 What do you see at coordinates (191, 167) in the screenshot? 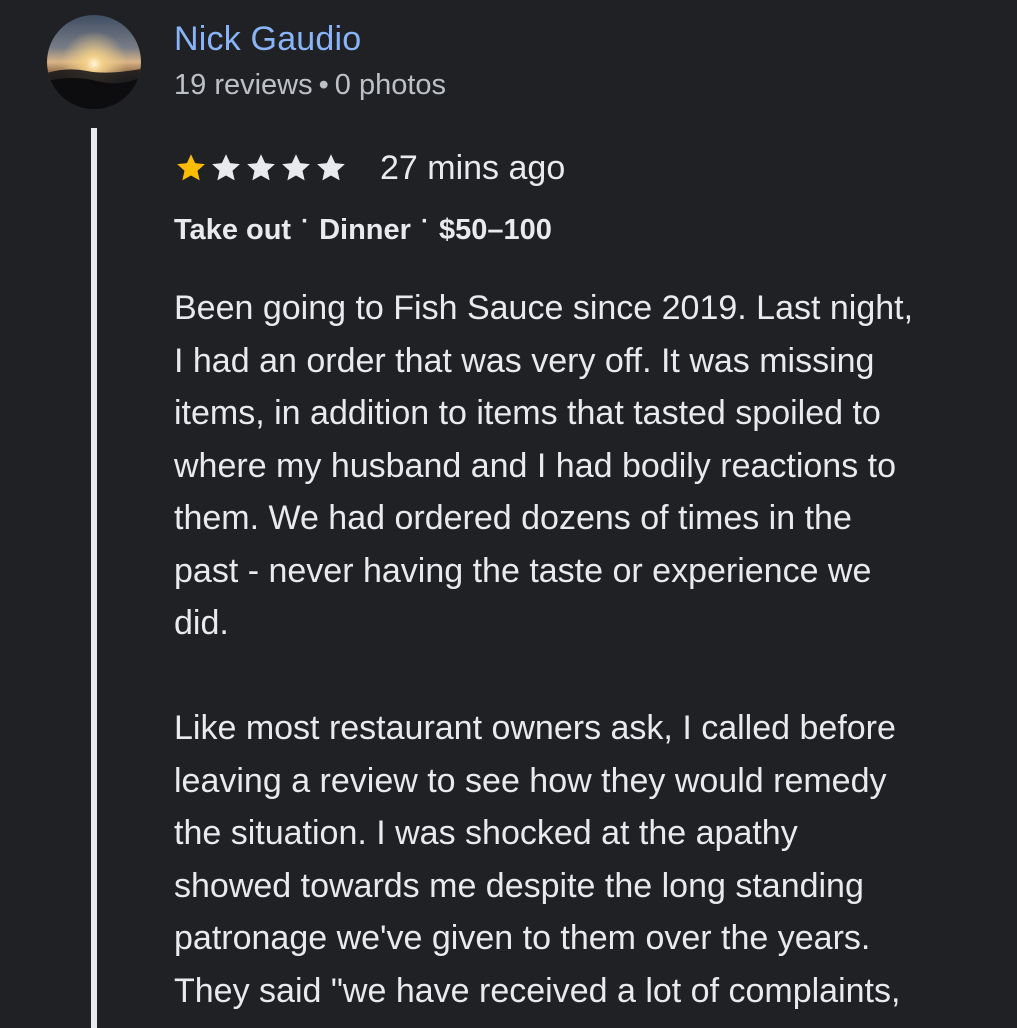
I see `star-filled-icon` at bounding box center [191, 167].